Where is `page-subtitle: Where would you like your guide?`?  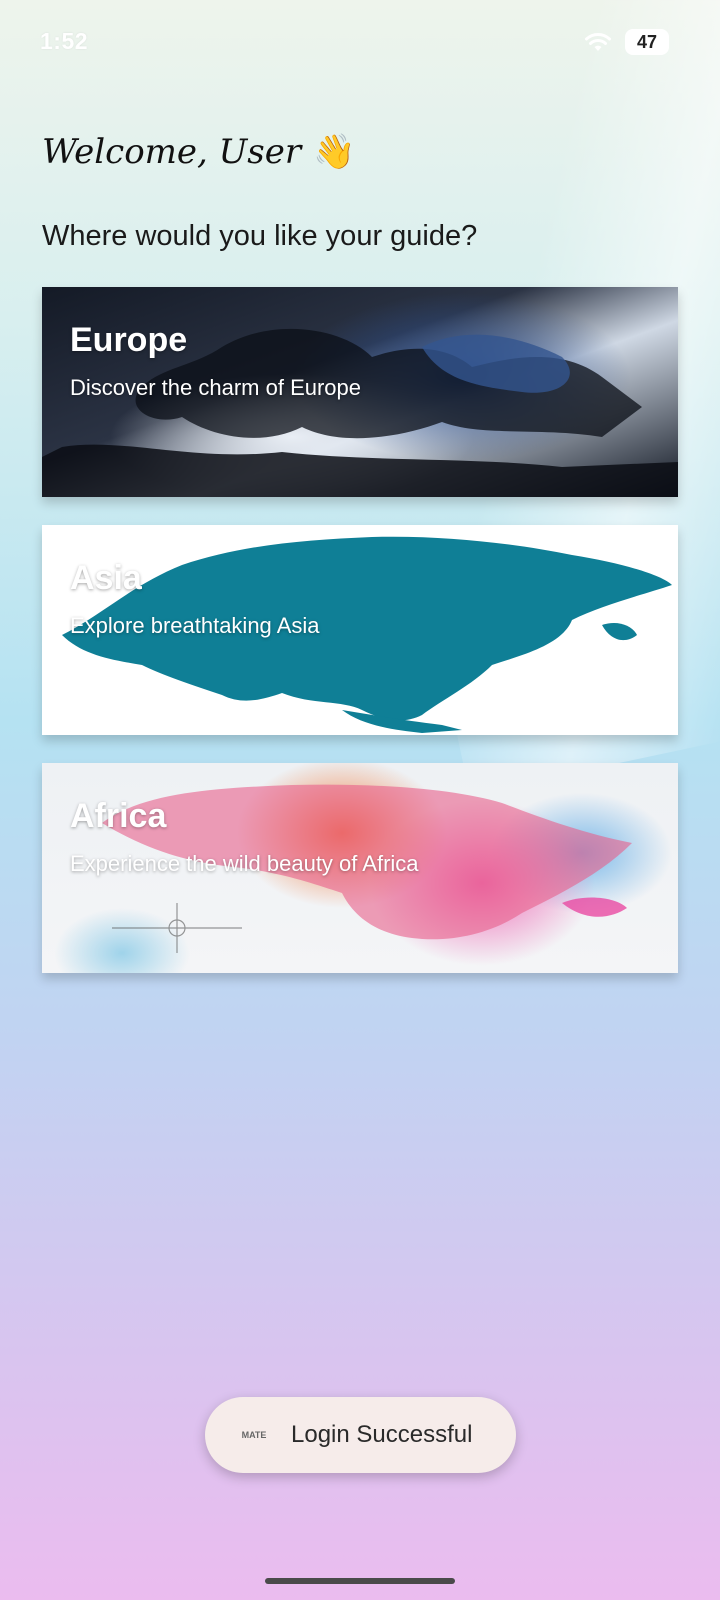 page-subtitle: Where would you like your guide? is located at coordinates (260, 236).